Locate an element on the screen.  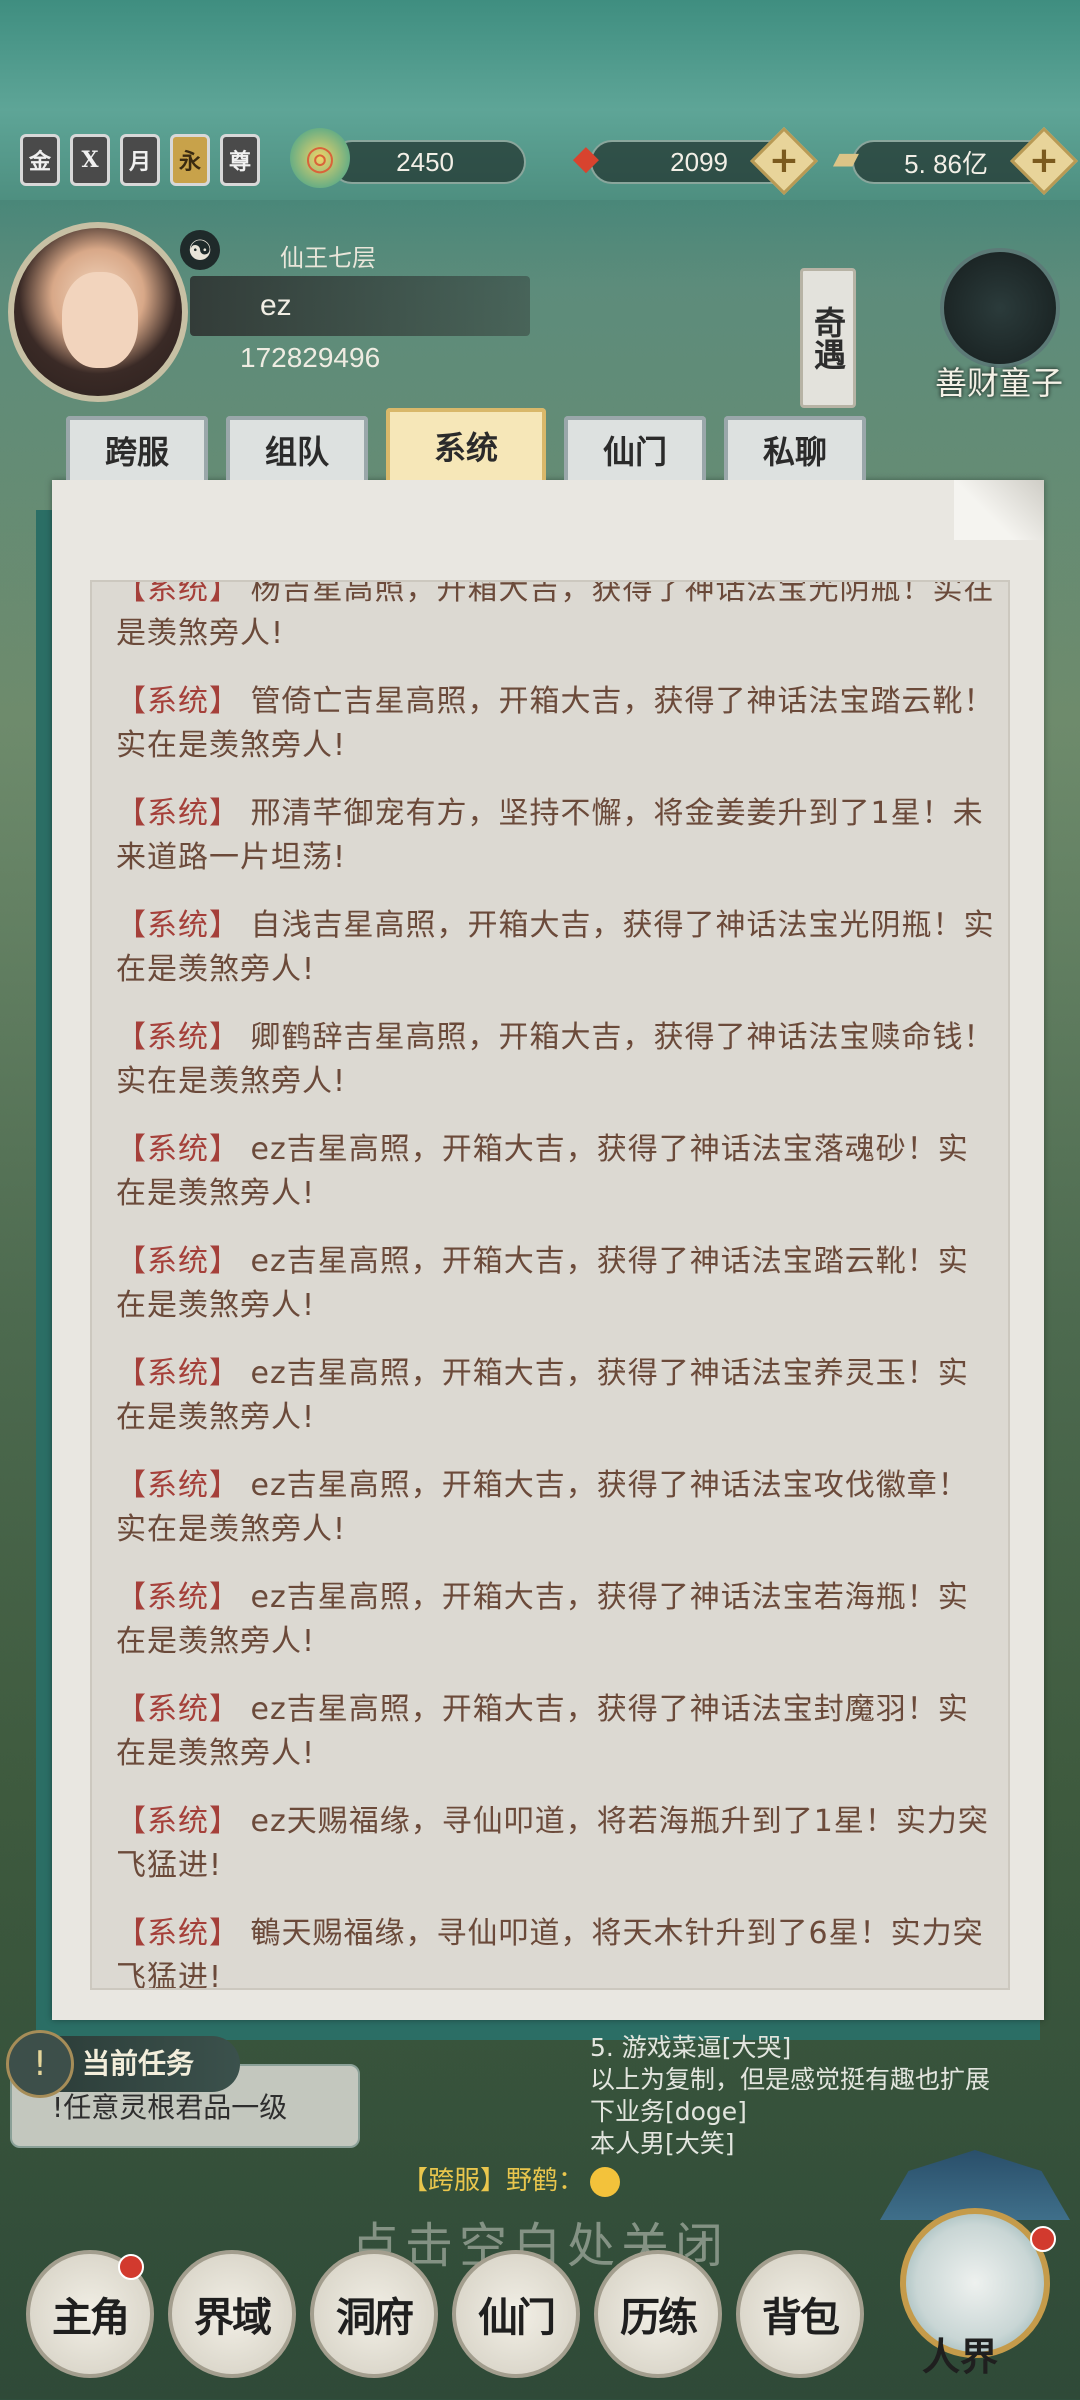
caishen-label: 善财童子 is located at coordinates (999, 383).